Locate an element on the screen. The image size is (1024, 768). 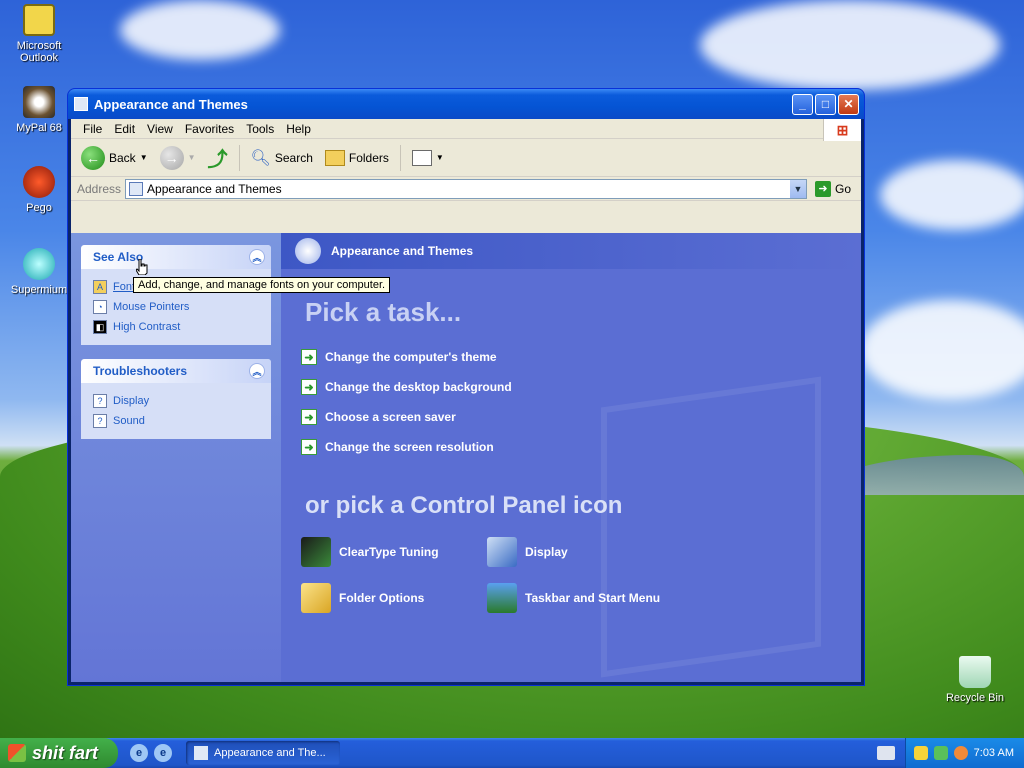
minimize-button: _ is located at coordinates (802, 104).